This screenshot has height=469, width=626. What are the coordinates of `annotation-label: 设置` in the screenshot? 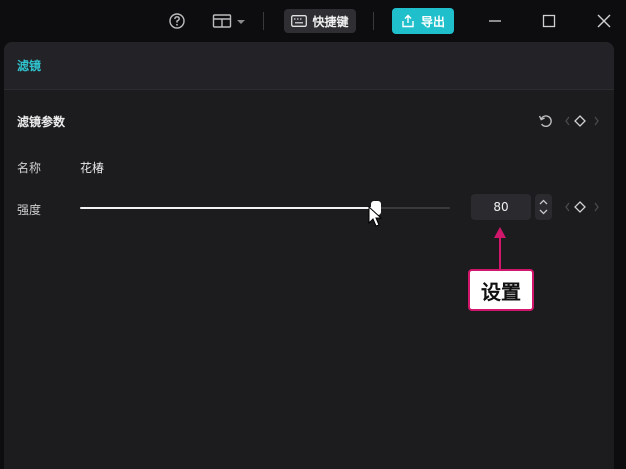 It's located at (501, 290).